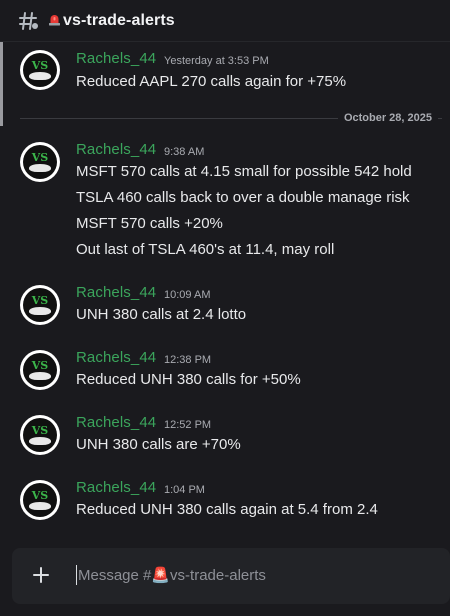 The width and height of the screenshot is (450, 616). I want to click on plus-icon, so click(41, 575).